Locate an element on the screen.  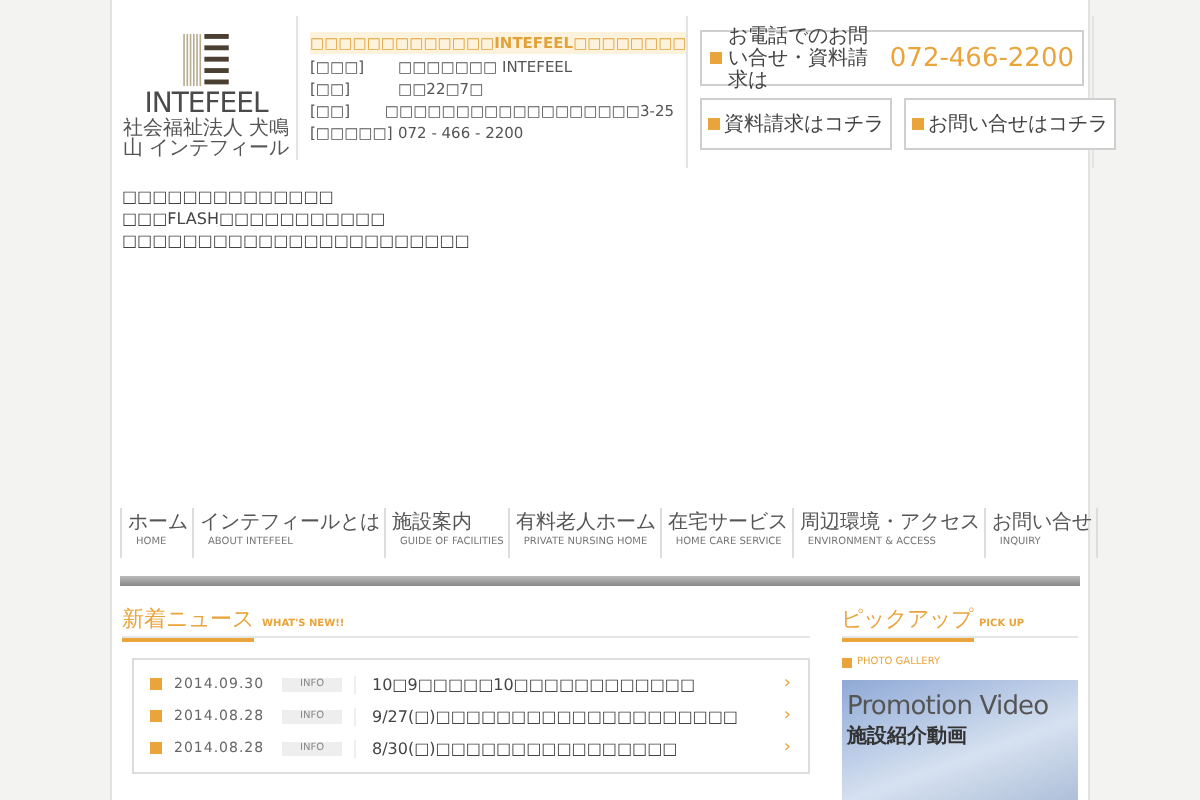
news-link: 9/27(□)□□□□□□□□□□□□□□□□□□□□ is located at coordinates (563, 716).